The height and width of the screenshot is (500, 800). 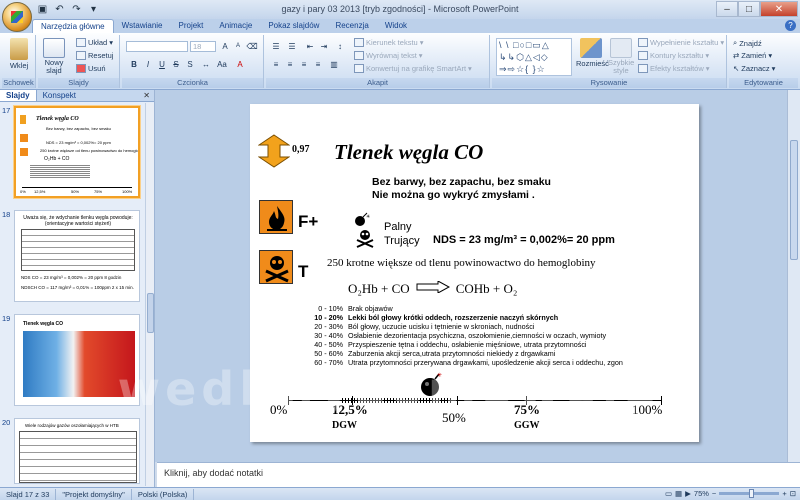 I want to click on arrange-button: Rozmieść, so click(x=592, y=53).